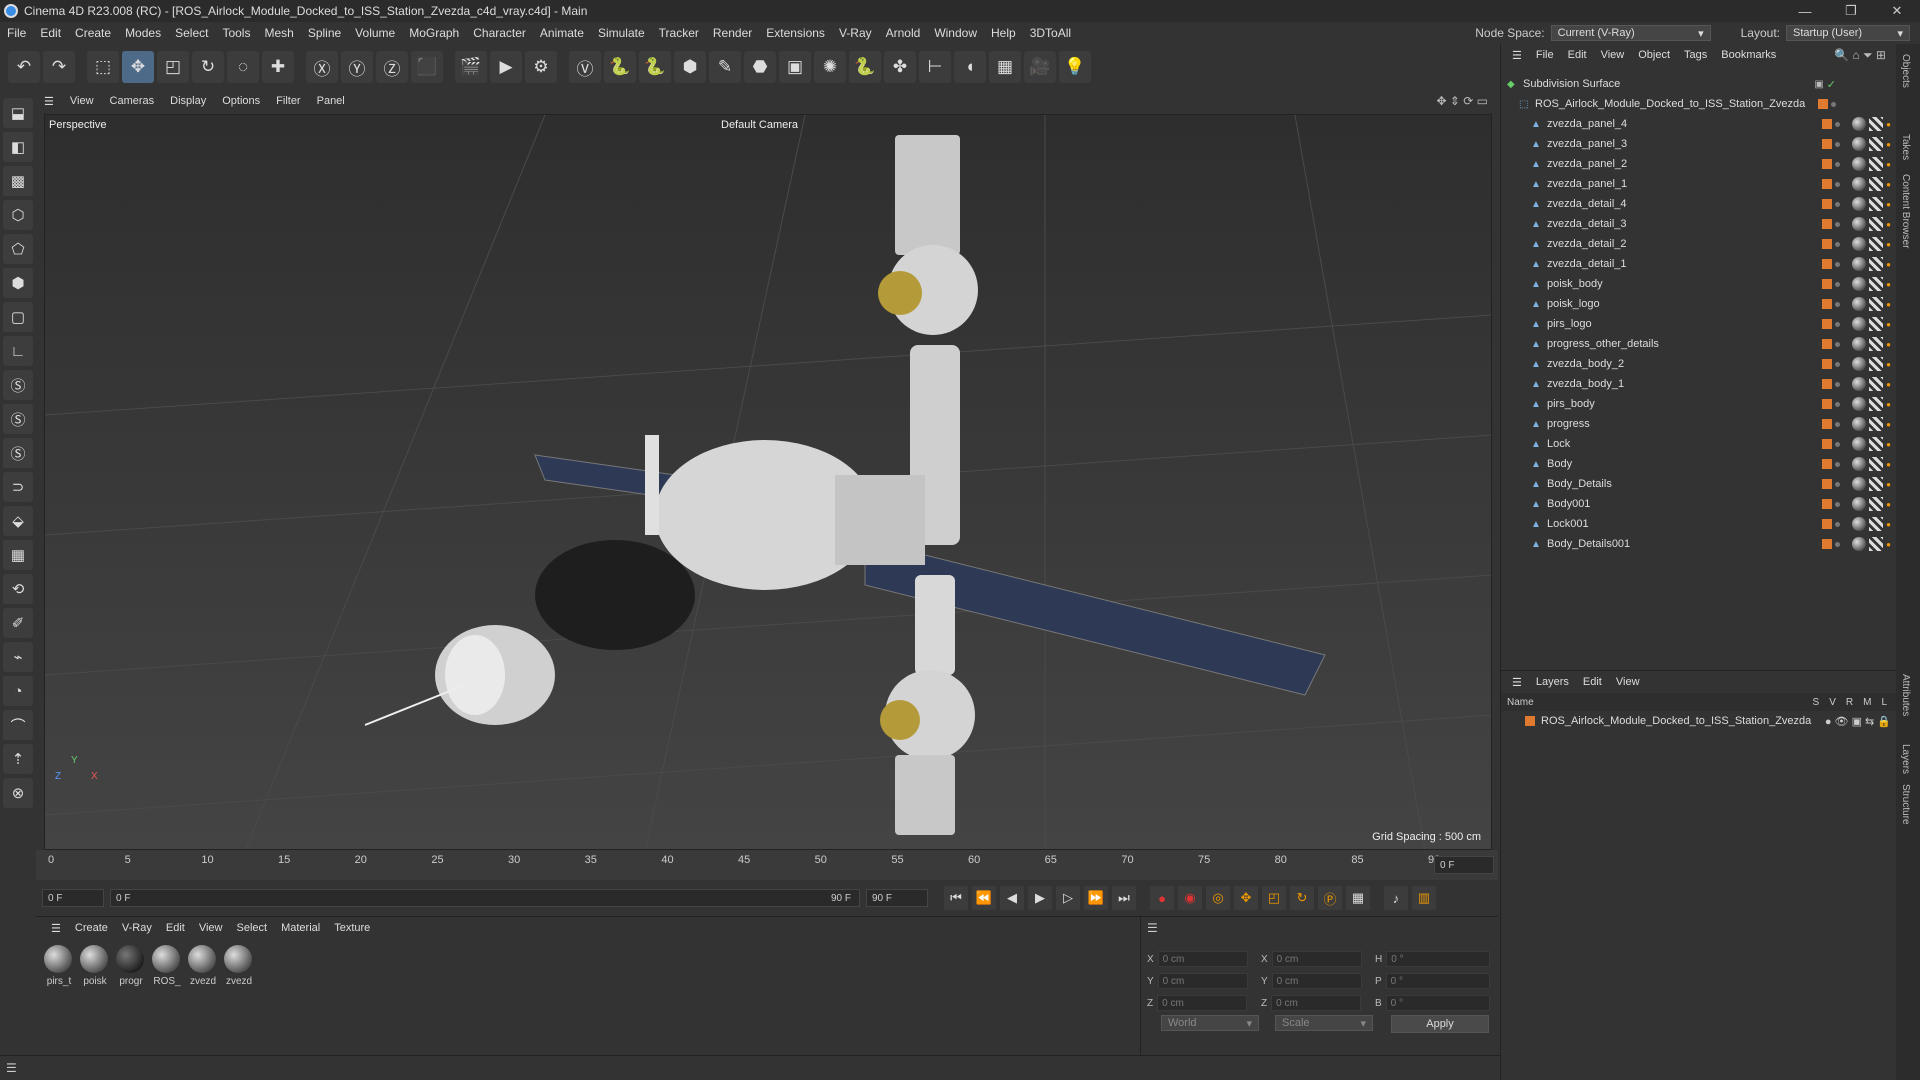  I want to click on rotation-h-field: 0 °, so click(1438, 959).